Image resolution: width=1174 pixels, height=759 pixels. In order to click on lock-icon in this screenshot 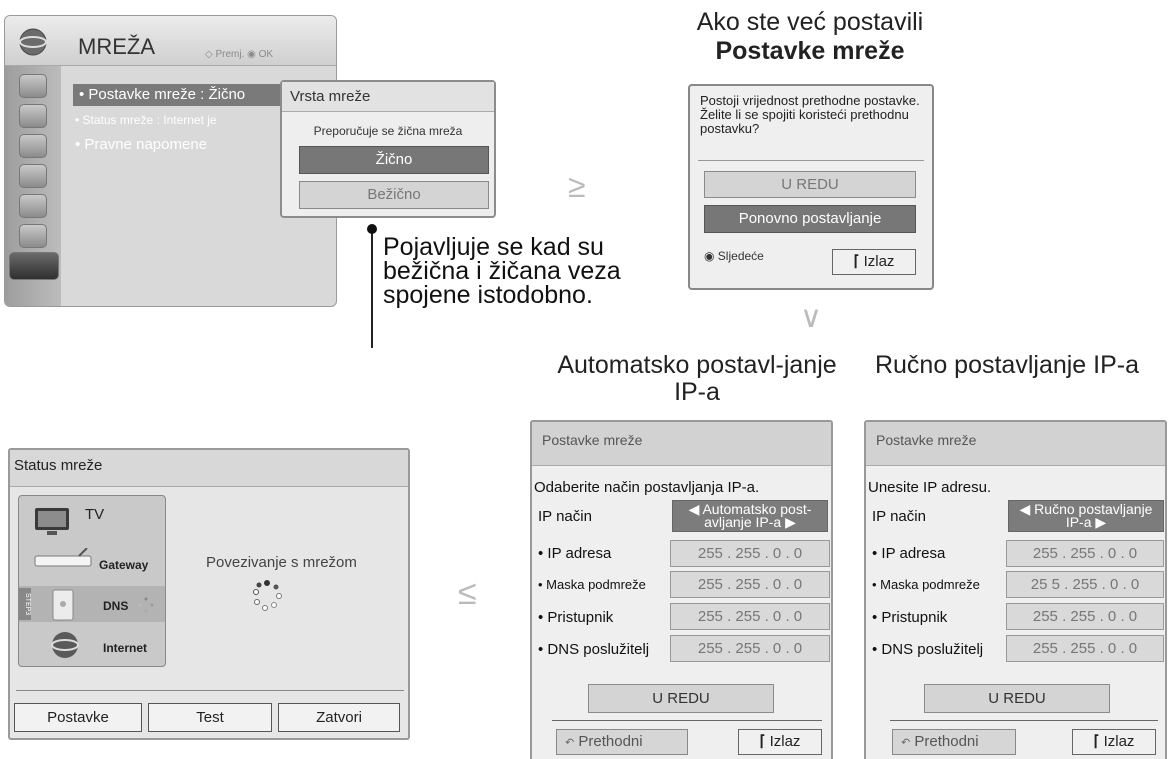, I will do `click(33, 206)`.